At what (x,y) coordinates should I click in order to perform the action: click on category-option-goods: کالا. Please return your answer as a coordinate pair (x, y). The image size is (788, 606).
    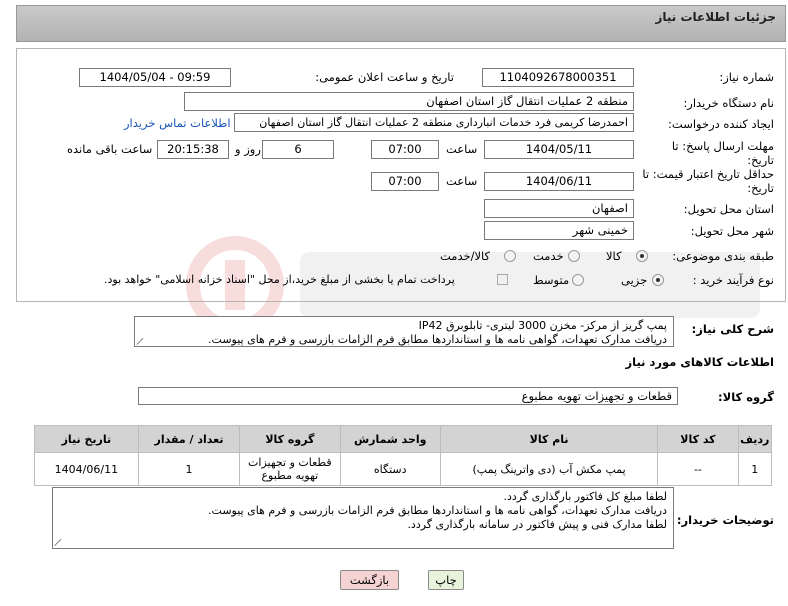
    Looking at the image, I should click on (614, 256).